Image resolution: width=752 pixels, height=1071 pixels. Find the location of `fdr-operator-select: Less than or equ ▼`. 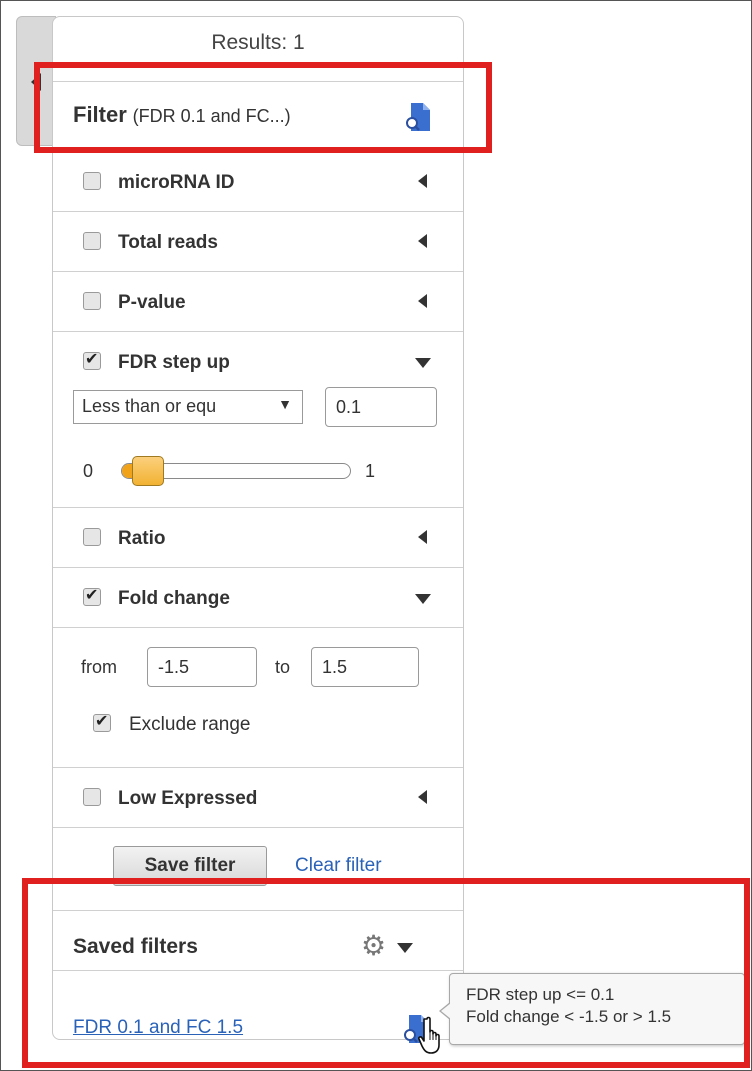

fdr-operator-select: Less than or equ ▼ is located at coordinates (188, 407).